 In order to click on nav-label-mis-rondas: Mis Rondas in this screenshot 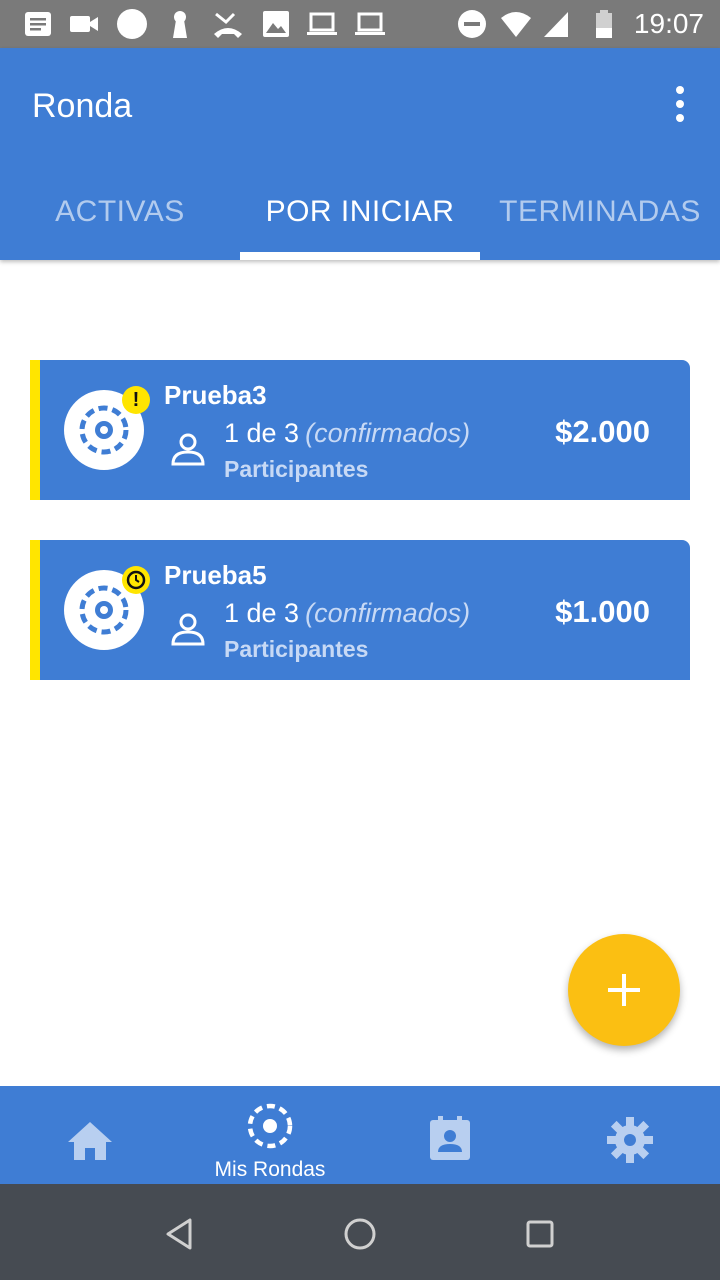, I will do `click(270, 1169)`.